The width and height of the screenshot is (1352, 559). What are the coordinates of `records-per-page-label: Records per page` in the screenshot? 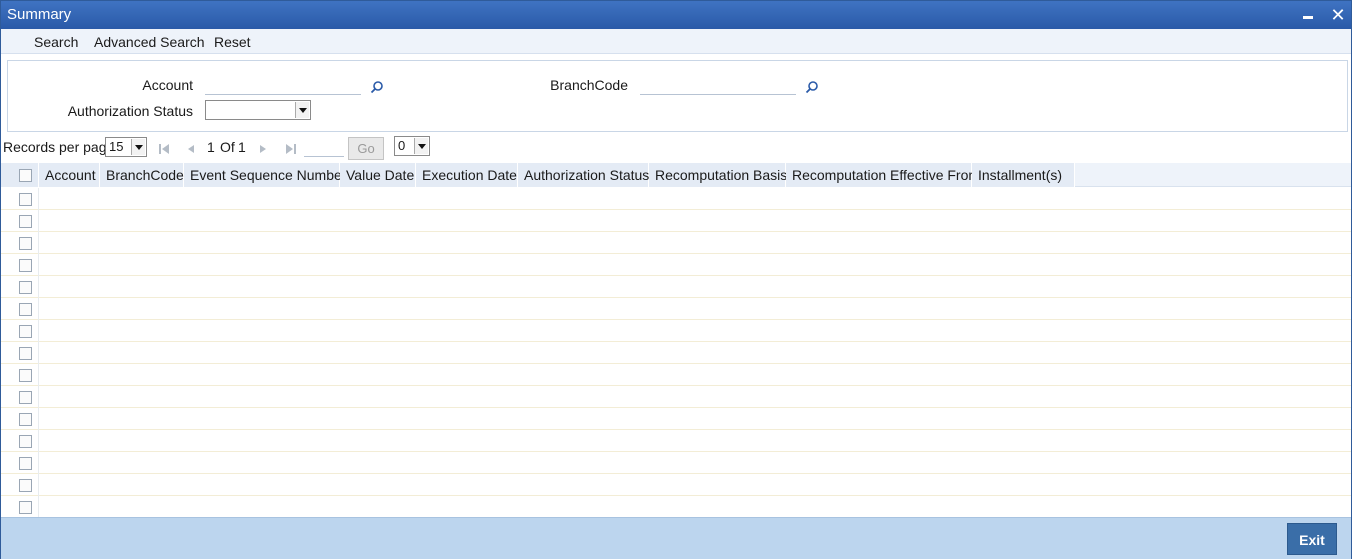 It's located at (59, 147).